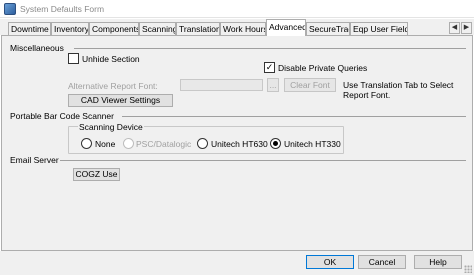  I want to click on disable-private-queries-checkbox: ✓, so click(269, 67).